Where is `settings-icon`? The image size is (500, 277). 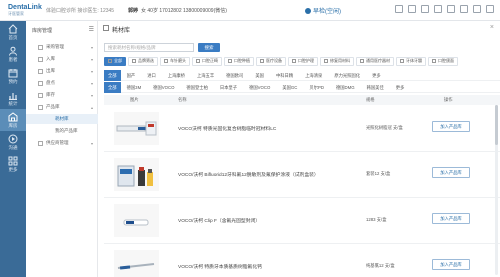 settings-icon is located at coordinates (425, 9).